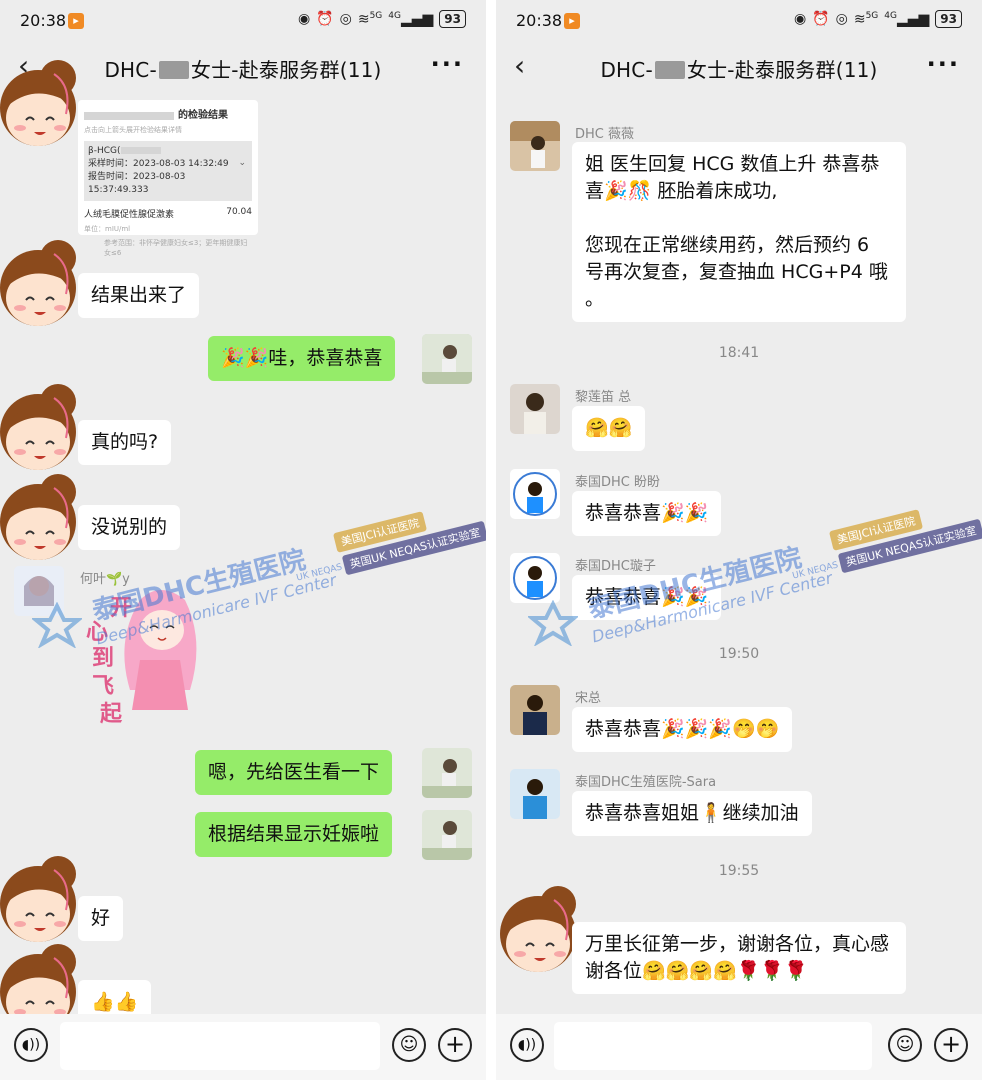 The width and height of the screenshot is (982, 1080). I want to click on chat-title: DHC- 女士-赴泰服务群(11), so click(739, 70).